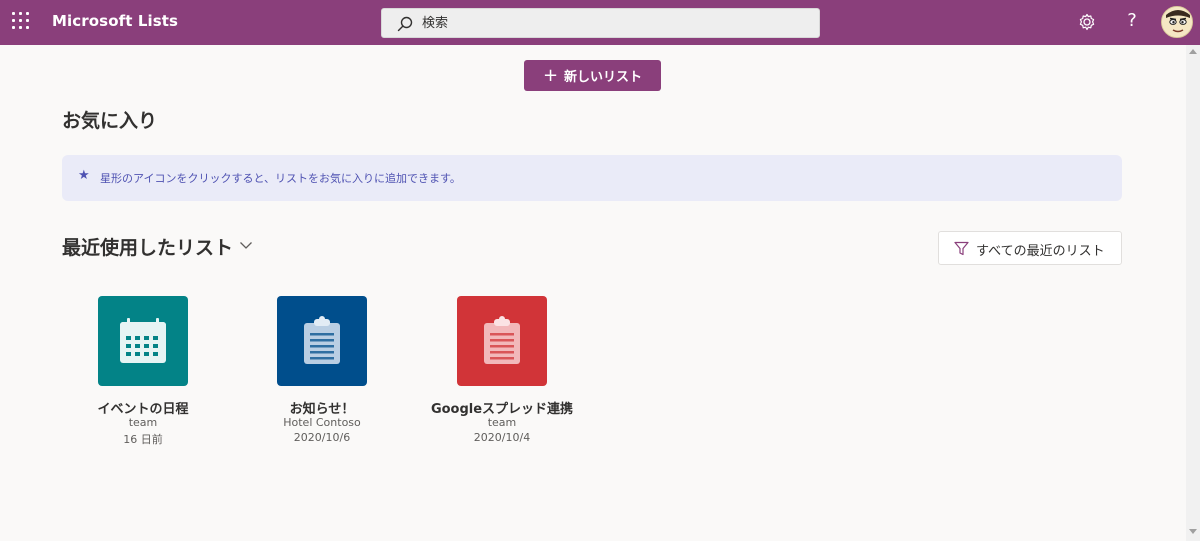  I want to click on list-date: 2020/10/4, so click(502, 437).